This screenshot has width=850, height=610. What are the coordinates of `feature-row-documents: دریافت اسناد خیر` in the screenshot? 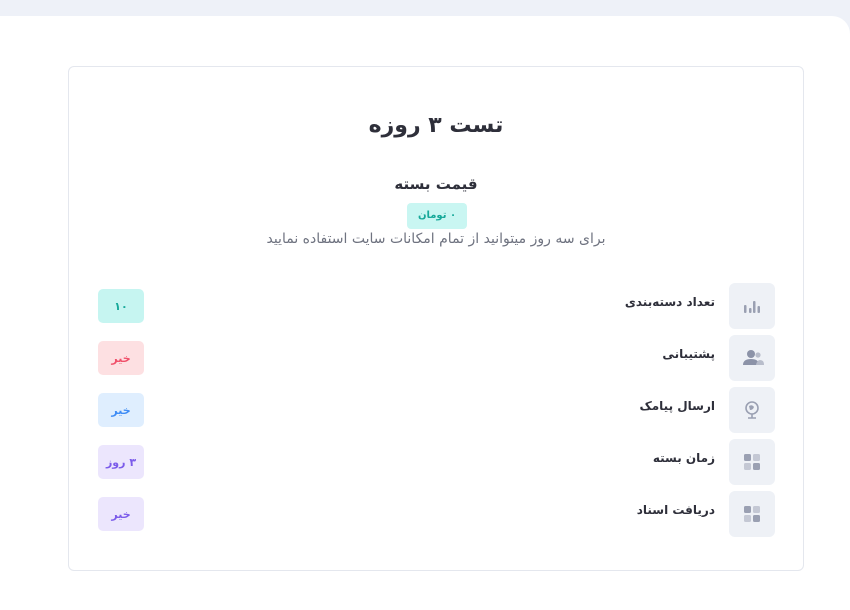 It's located at (437, 514).